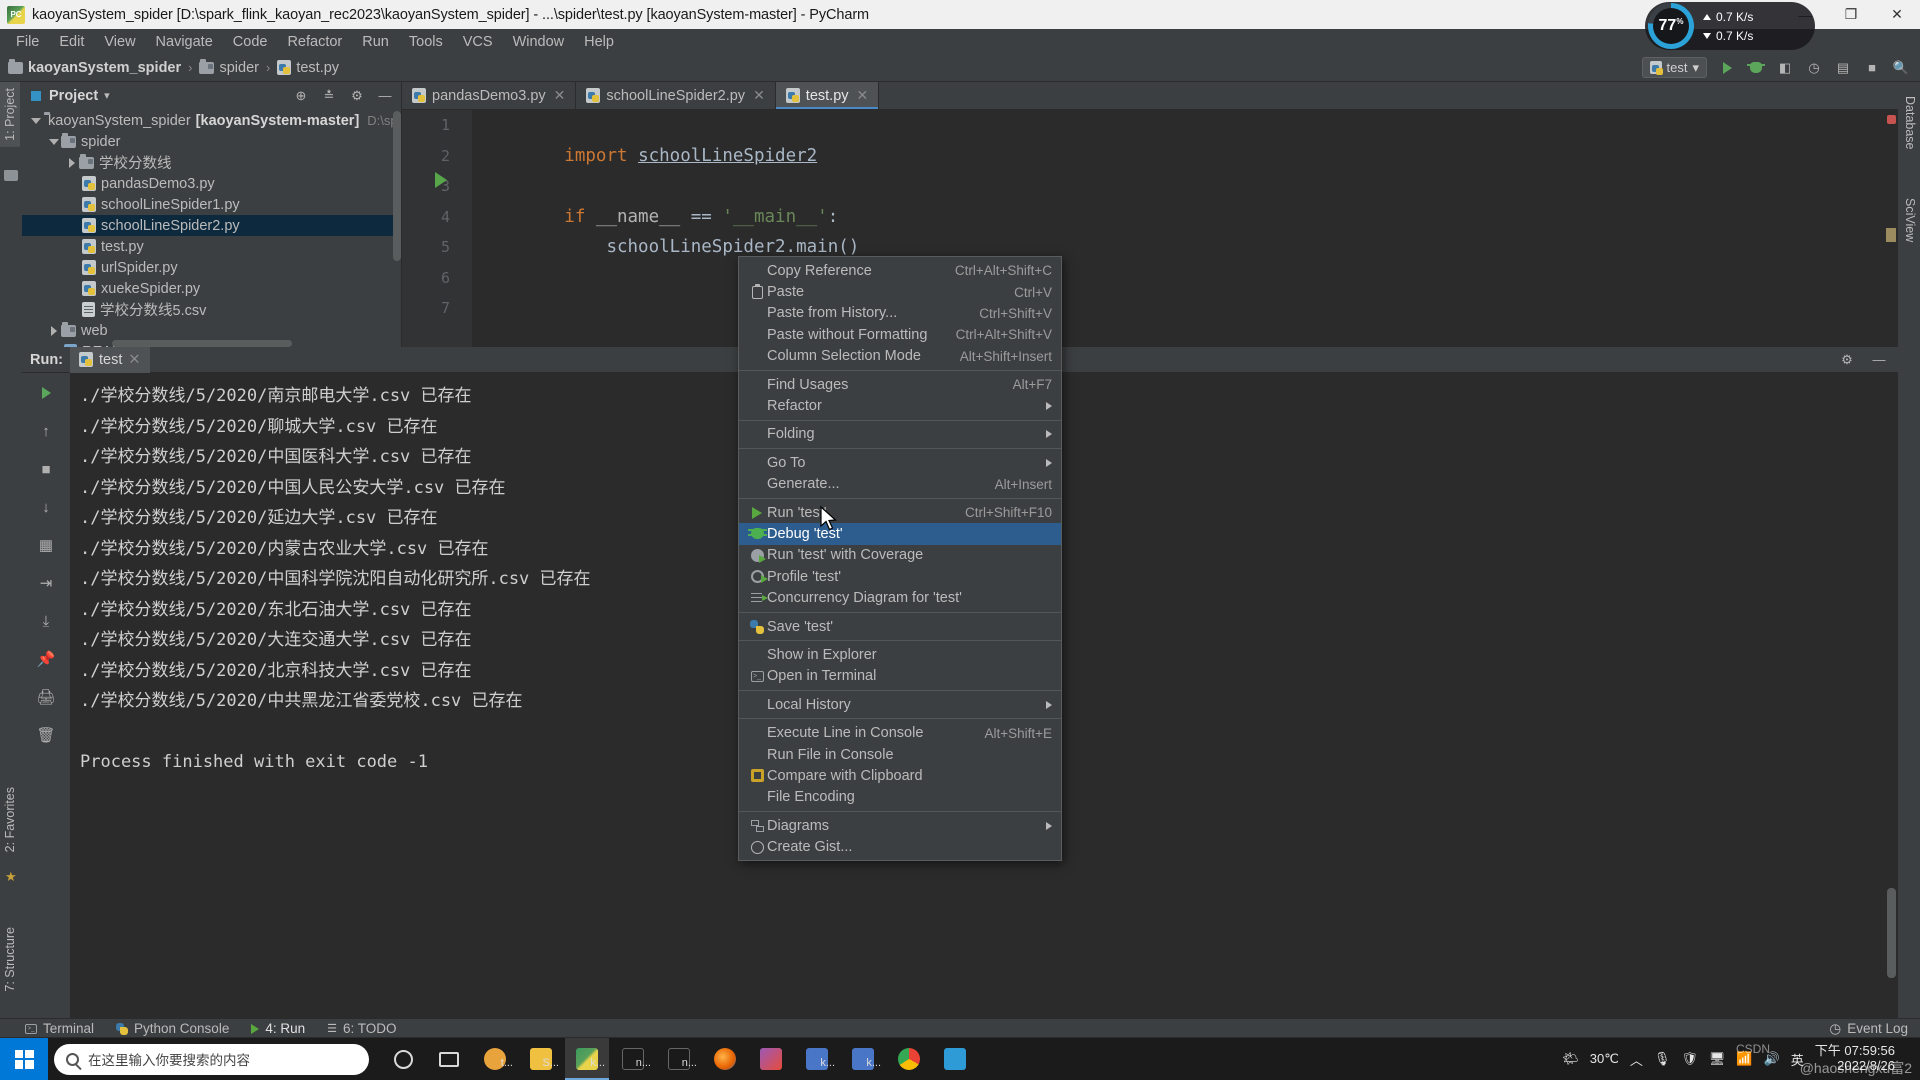  I want to click on tool-terminal: >_ Terminal, so click(59, 1028).